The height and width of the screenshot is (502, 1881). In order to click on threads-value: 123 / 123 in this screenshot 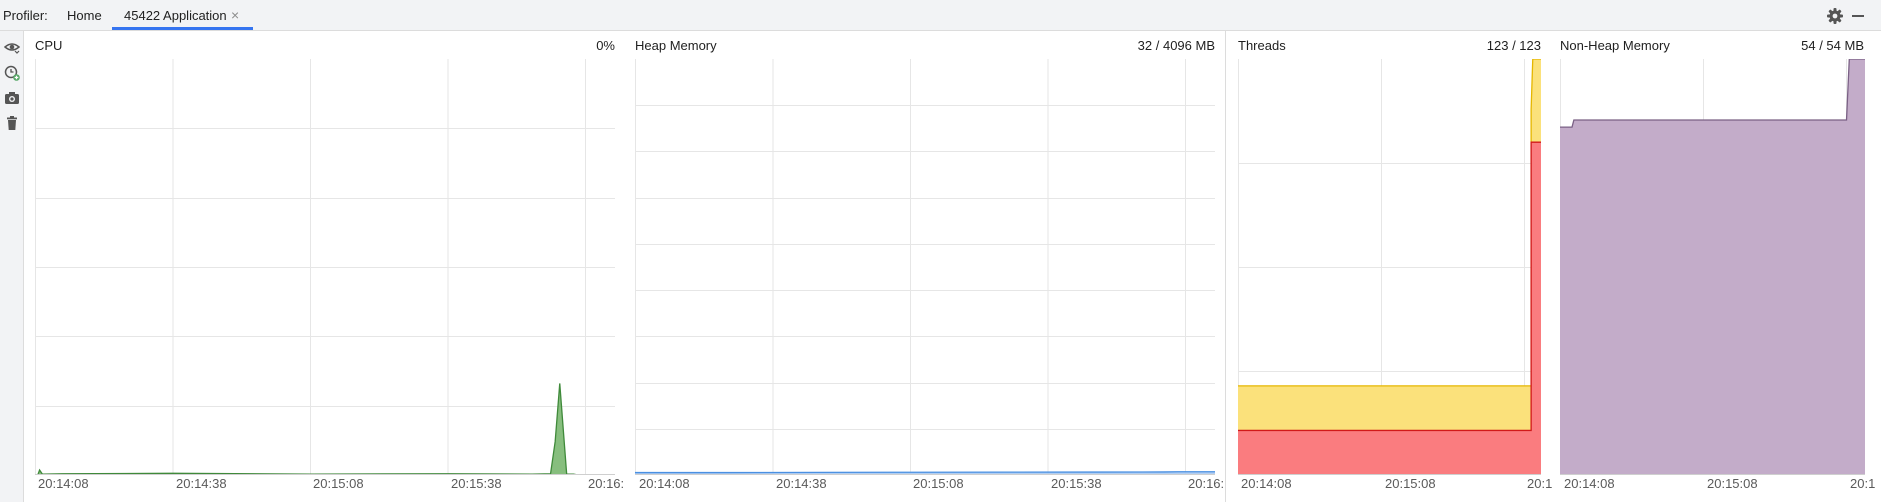, I will do `click(1513, 45)`.